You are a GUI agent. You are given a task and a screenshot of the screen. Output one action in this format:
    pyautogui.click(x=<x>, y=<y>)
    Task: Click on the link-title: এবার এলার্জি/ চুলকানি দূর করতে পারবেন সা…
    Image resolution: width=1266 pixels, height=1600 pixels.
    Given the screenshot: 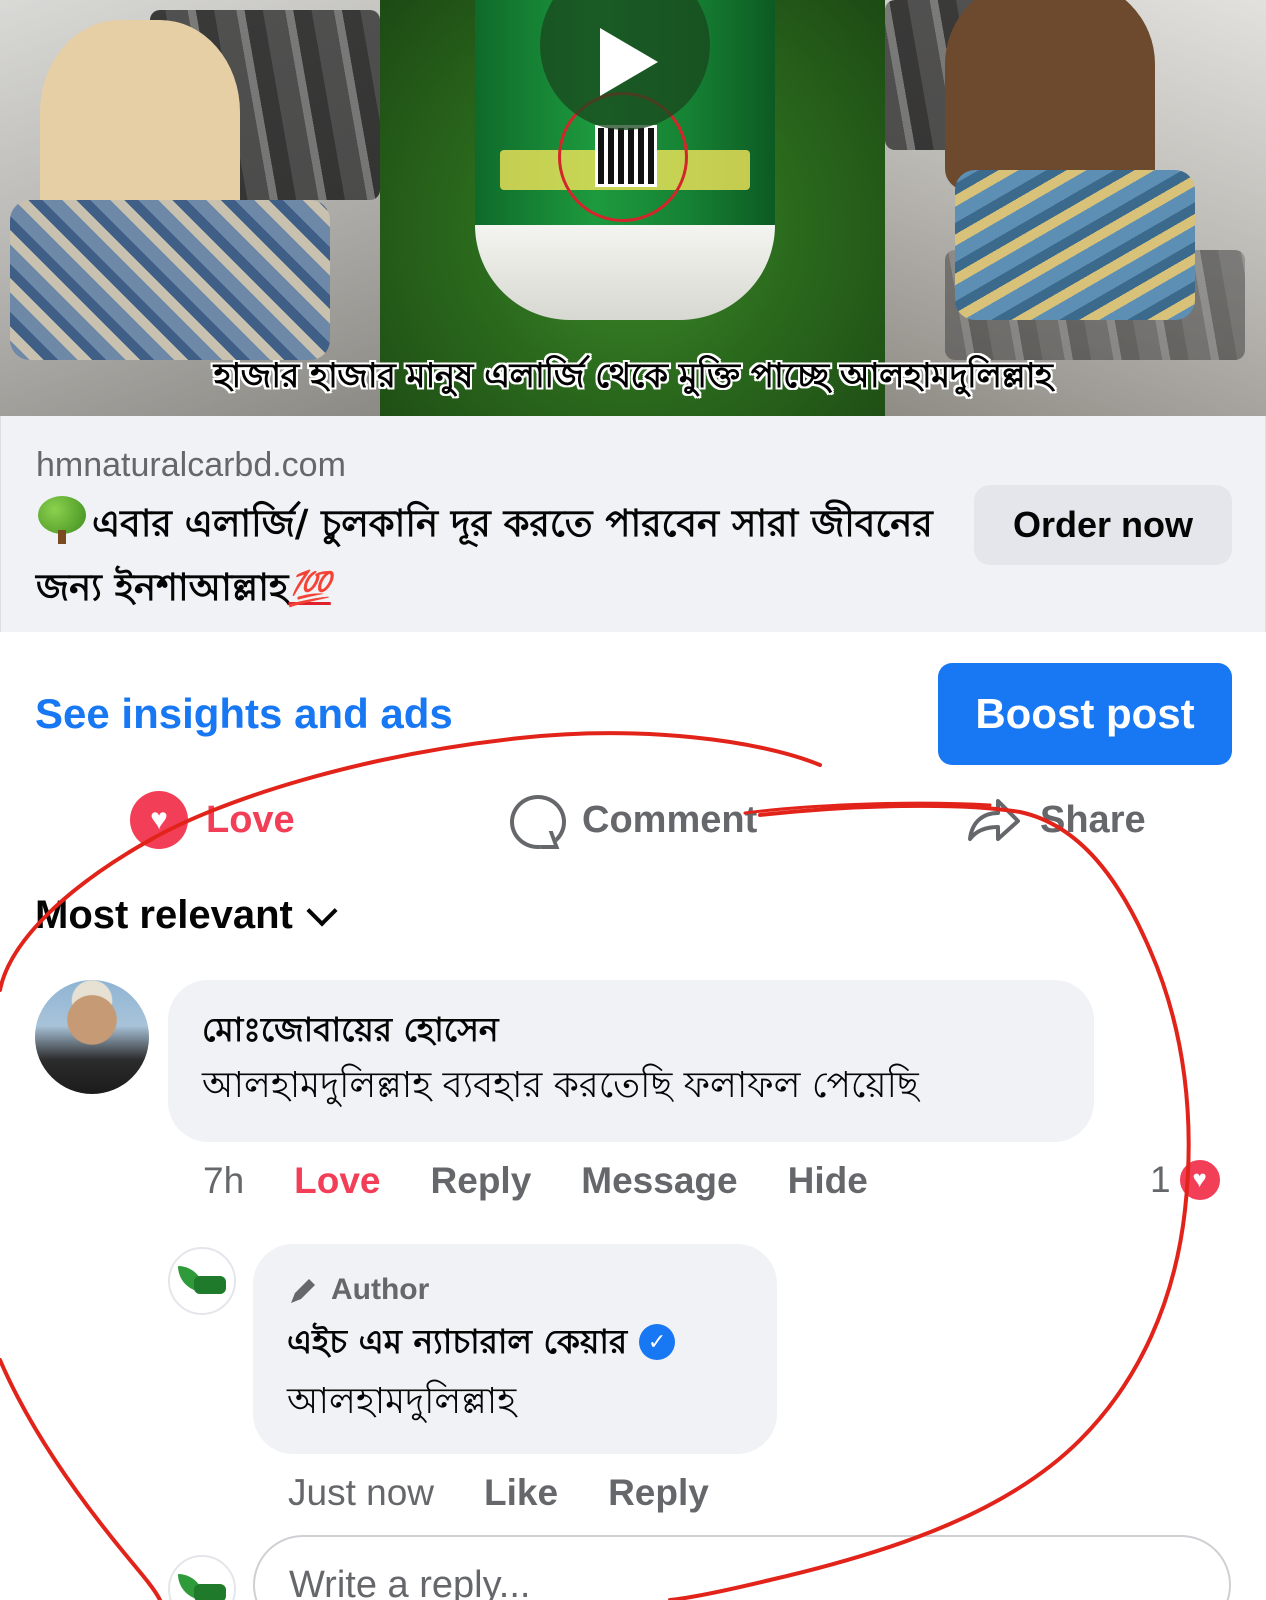 What is the action you would take?
    pyautogui.click(x=486, y=556)
    